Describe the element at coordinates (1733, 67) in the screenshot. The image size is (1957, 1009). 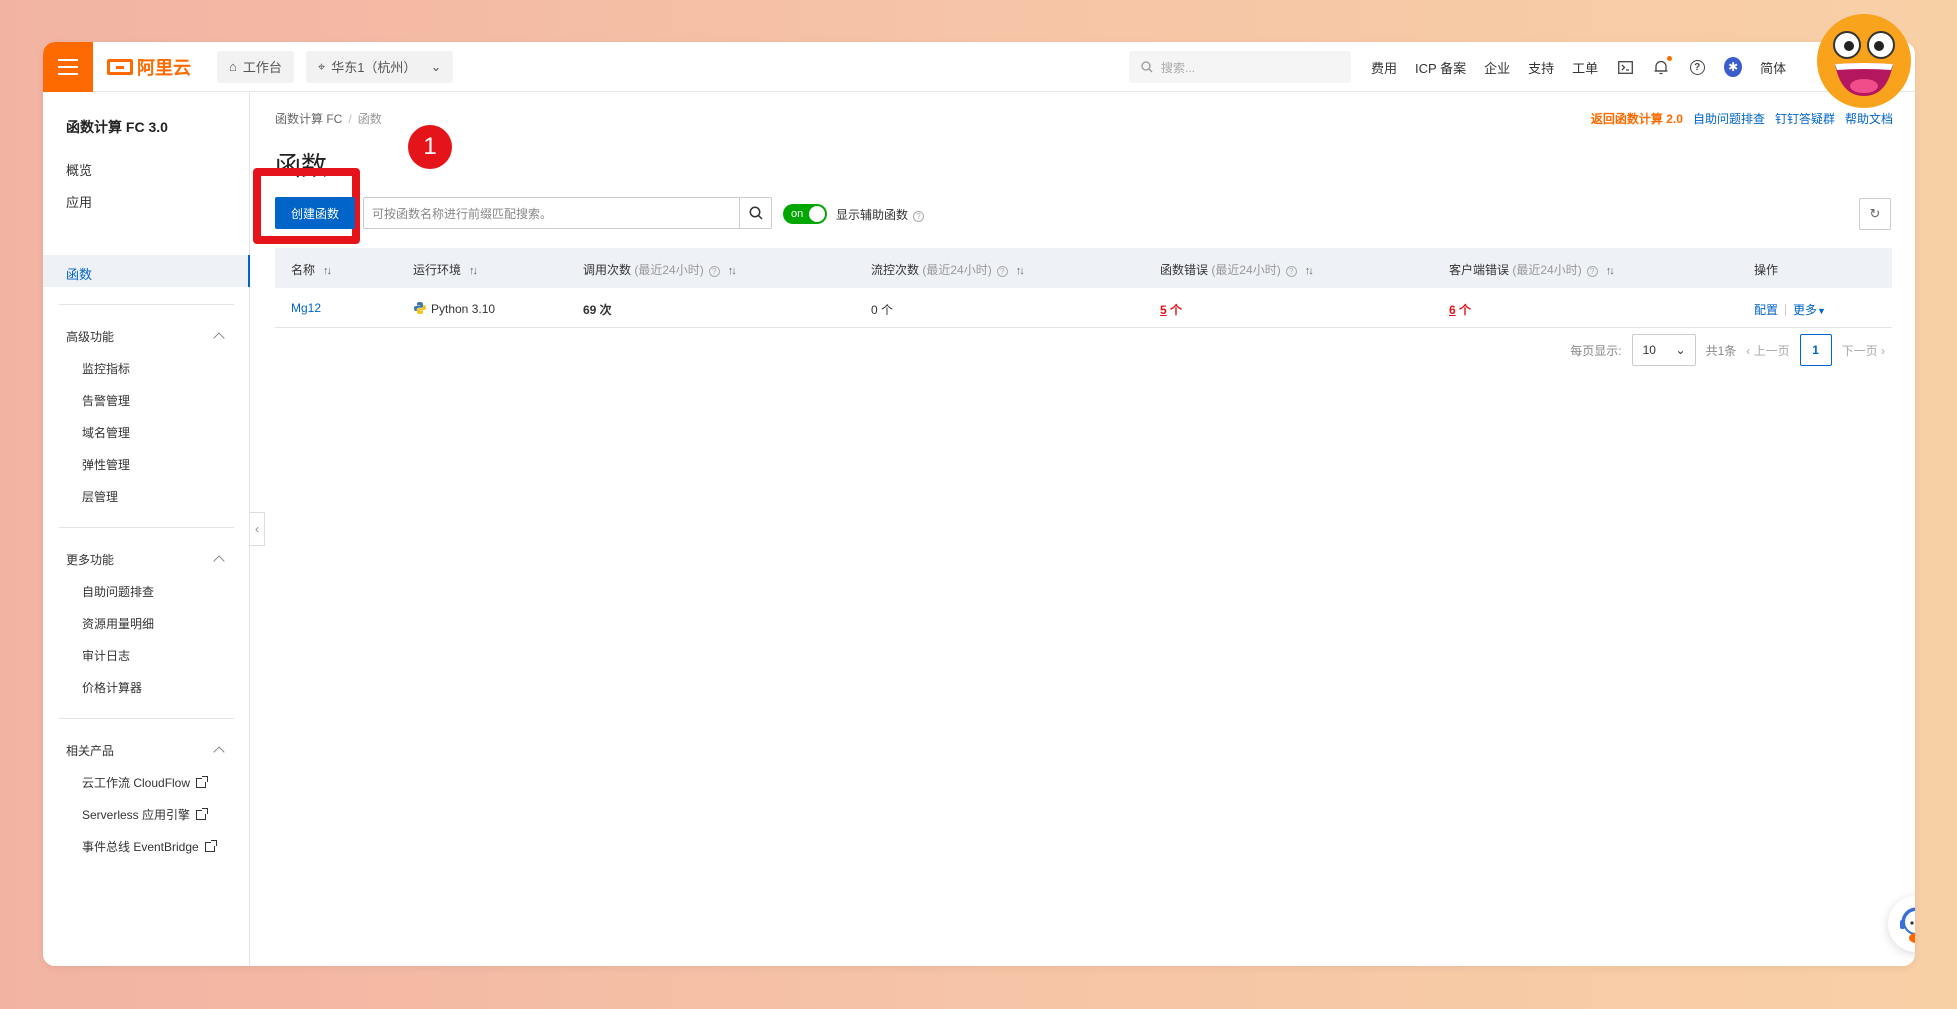
I see `user-avatar: ✱` at that location.